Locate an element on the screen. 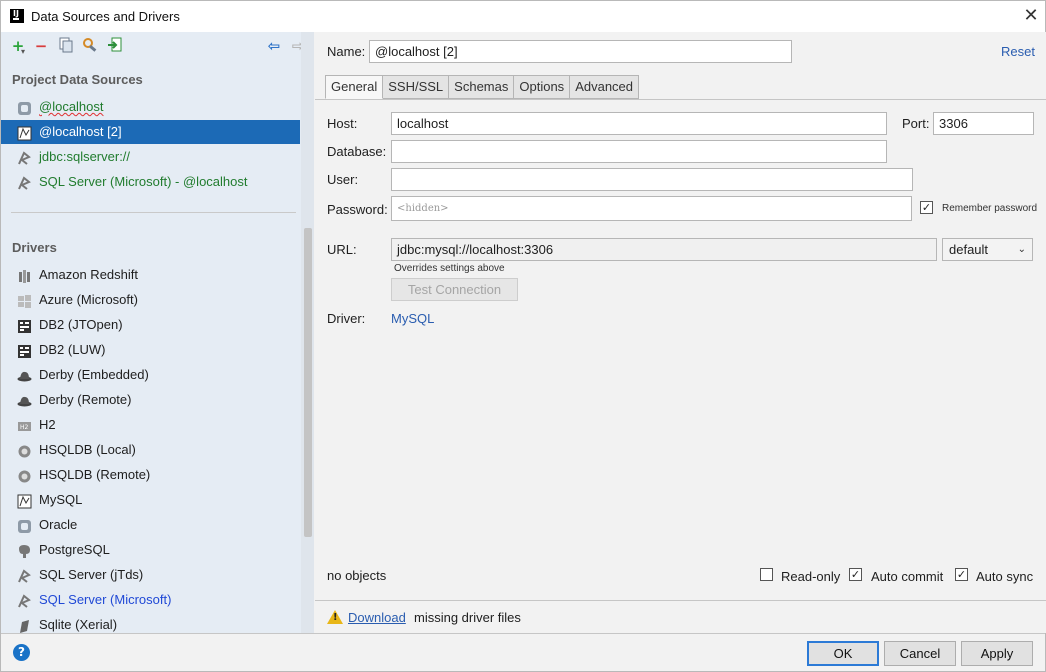 The height and width of the screenshot is (672, 1046). driver-label: HSQLDB (Remote) is located at coordinates (95, 474).